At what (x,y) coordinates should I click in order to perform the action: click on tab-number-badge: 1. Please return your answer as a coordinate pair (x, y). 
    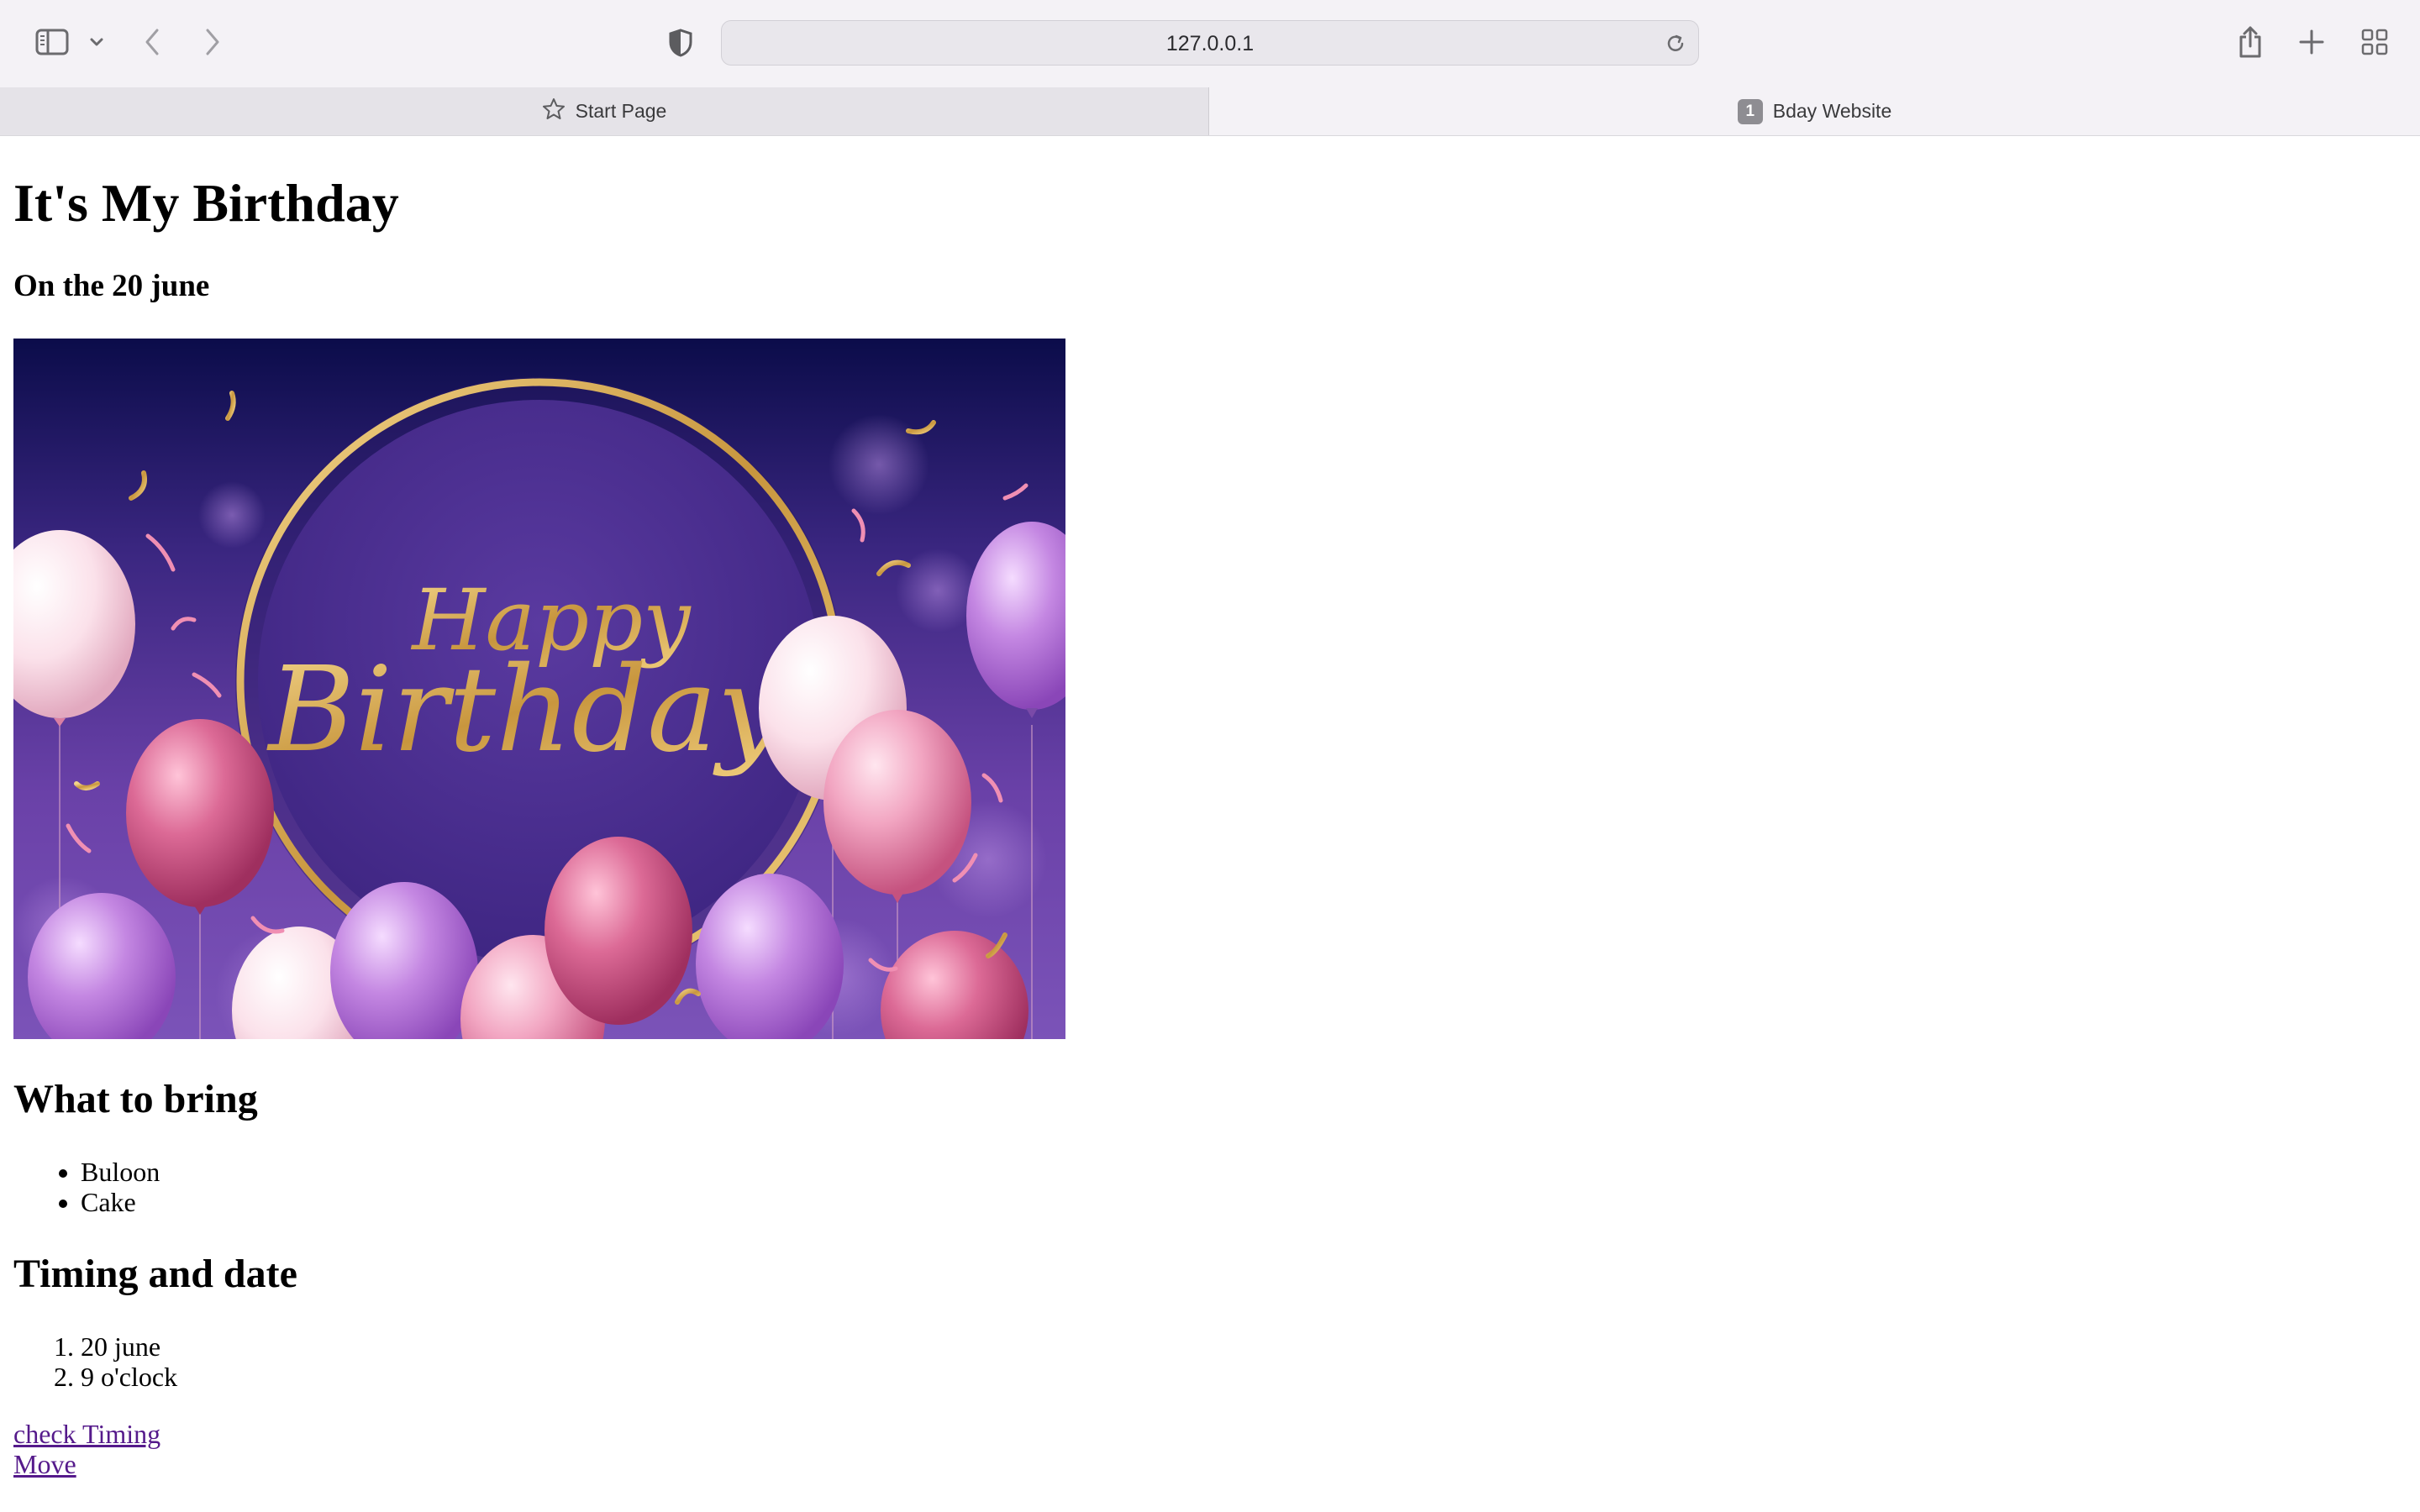
    Looking at the image, I should click on (1750, 111).